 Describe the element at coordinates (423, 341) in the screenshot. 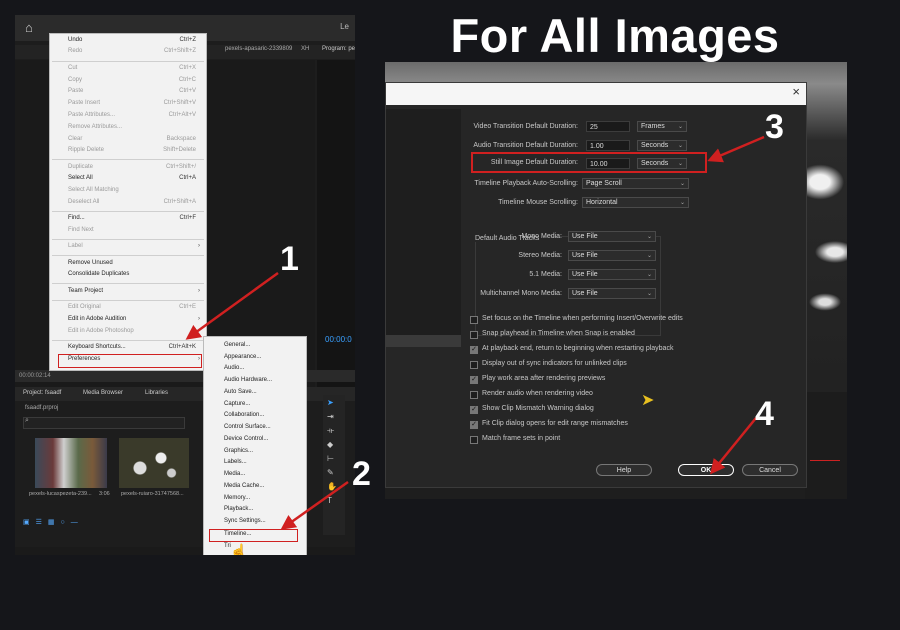

I see `selected-category` at that location.